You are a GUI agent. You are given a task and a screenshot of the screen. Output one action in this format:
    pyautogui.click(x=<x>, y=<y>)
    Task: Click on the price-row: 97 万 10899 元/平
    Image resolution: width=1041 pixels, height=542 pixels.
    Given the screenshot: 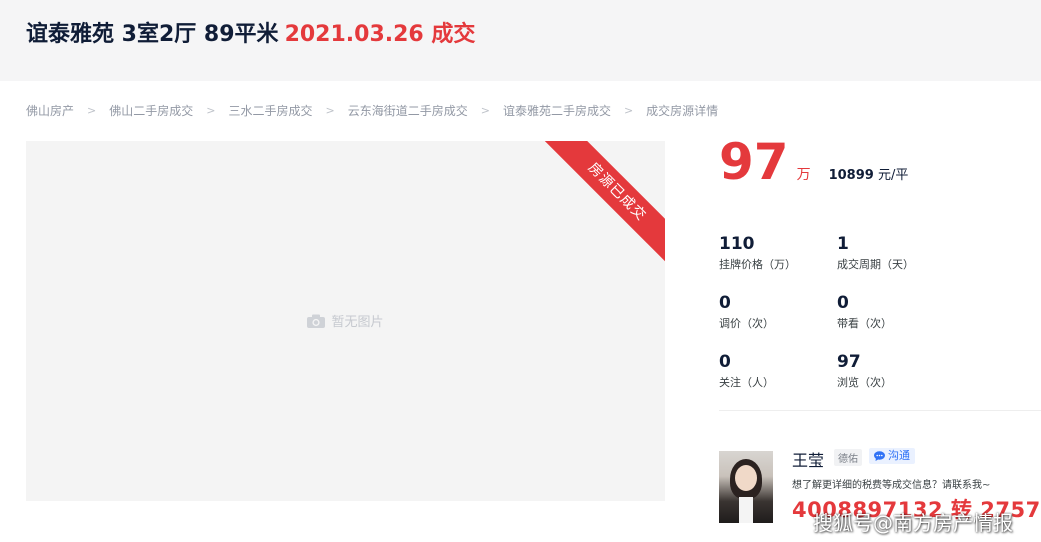 What is the action you would take?
    pyautogui.click(x=813, y=162)
    